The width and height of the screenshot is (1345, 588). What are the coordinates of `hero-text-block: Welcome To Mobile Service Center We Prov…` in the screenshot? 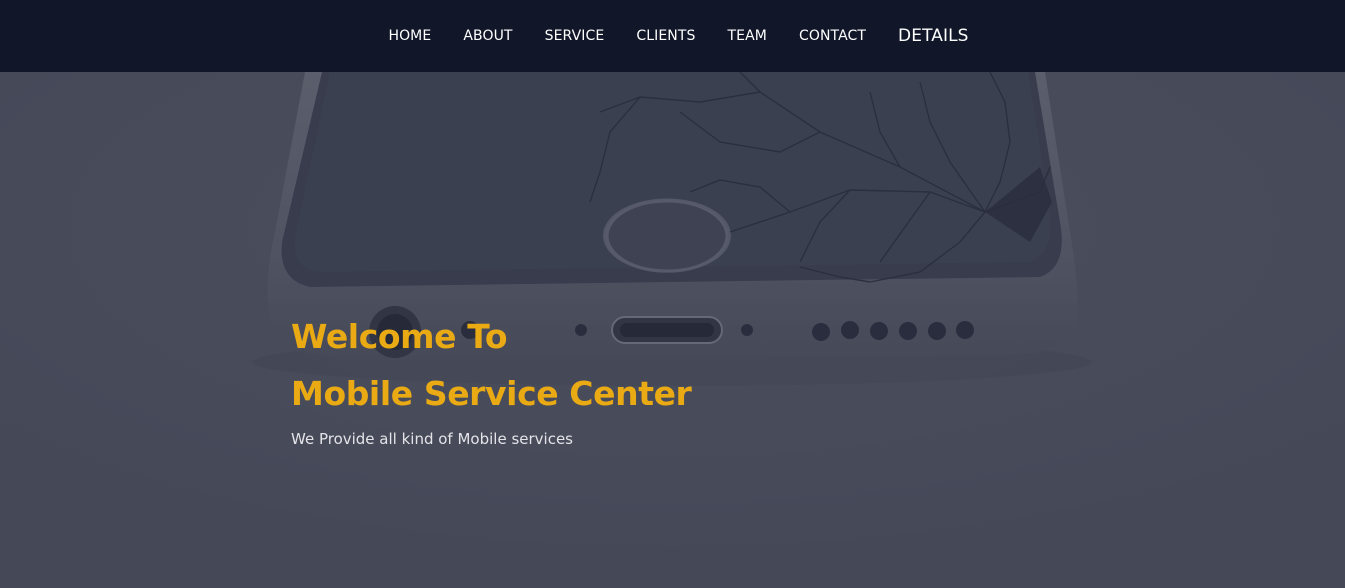 It's located at (491, 378).